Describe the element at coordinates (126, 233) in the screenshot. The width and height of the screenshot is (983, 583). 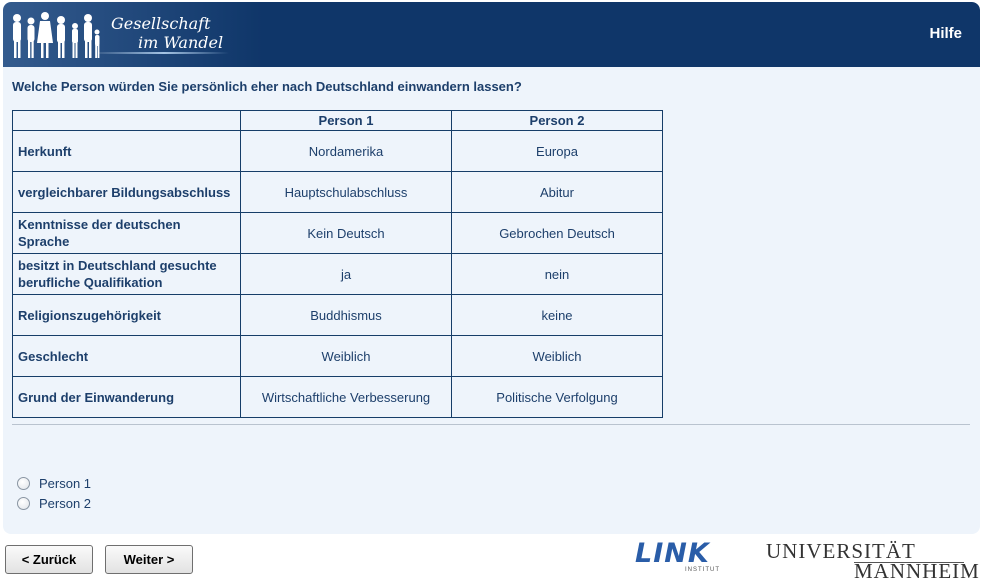
I see `attribute-label: Kenntnisse der deutschen Sprache` at that location.